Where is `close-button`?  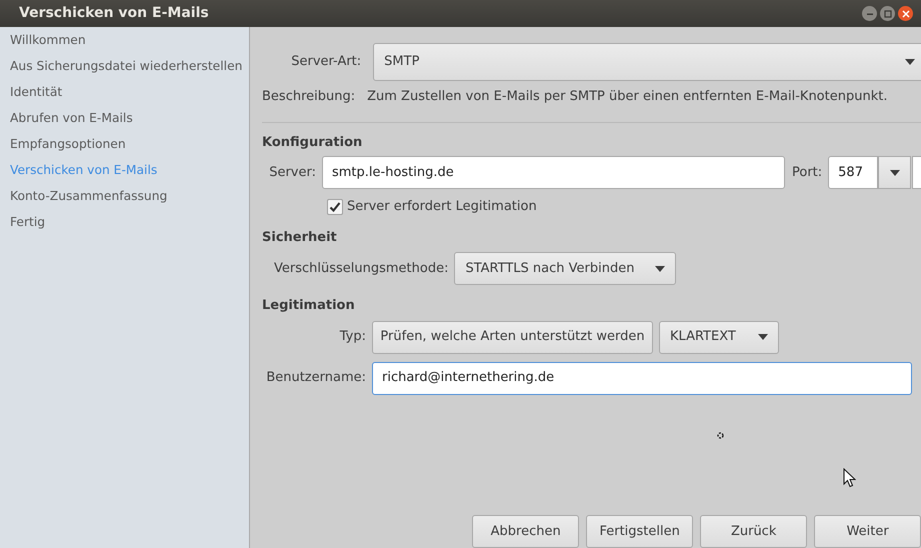
close-button is located at coordinates (905, 13).